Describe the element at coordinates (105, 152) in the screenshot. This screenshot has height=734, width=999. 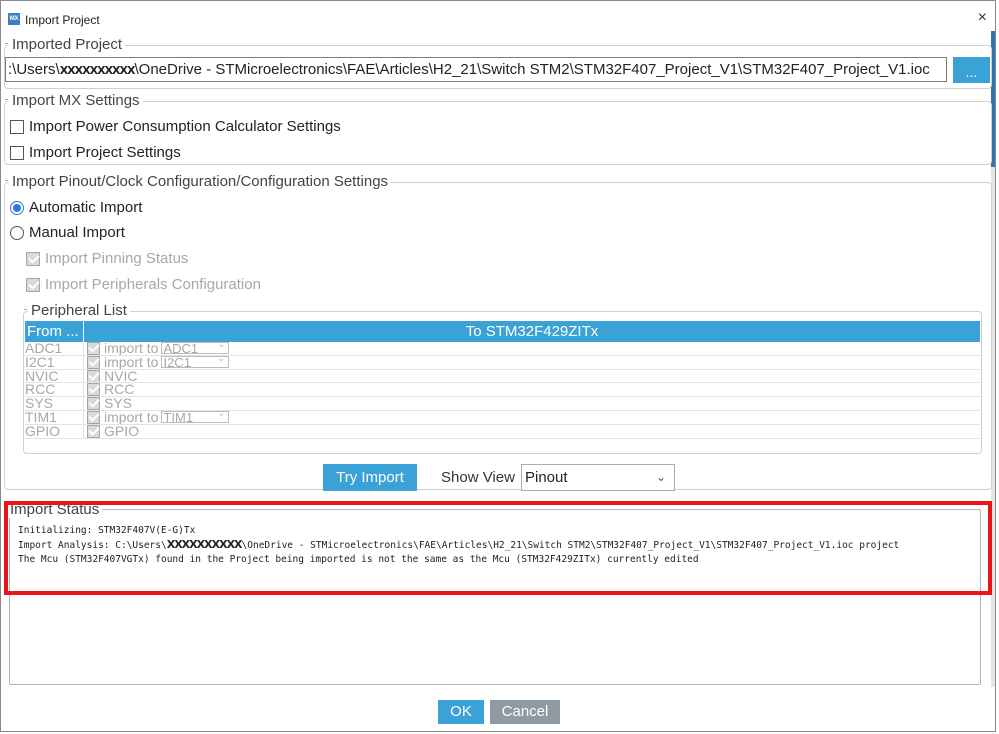
I see `project-settings-label: Import Project Settings` at that location.